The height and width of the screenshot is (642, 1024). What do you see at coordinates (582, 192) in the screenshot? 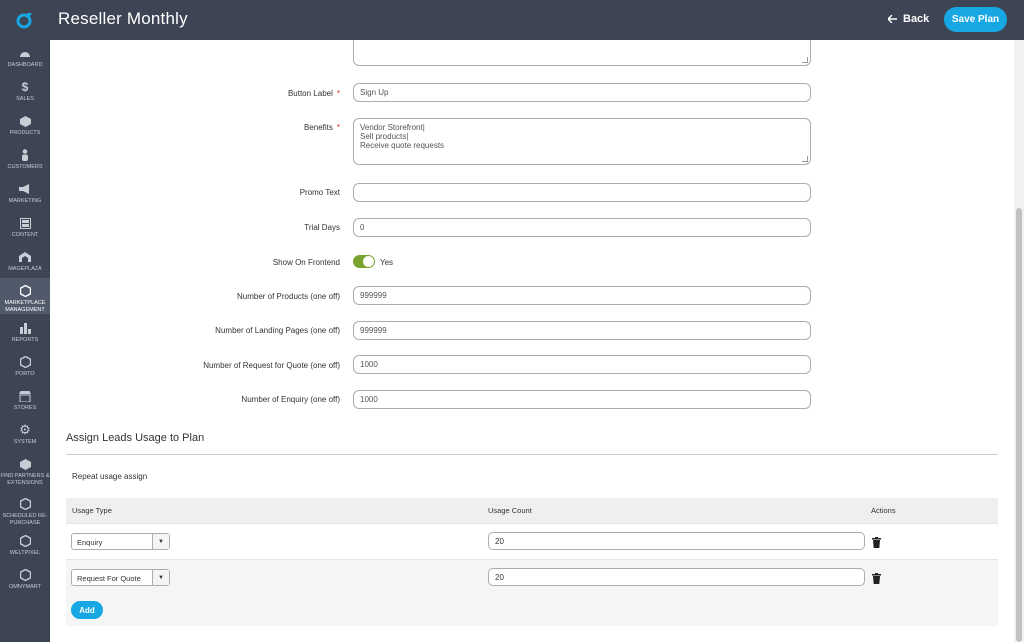
I see `promo-text-input` at bounding box center [582, 192].